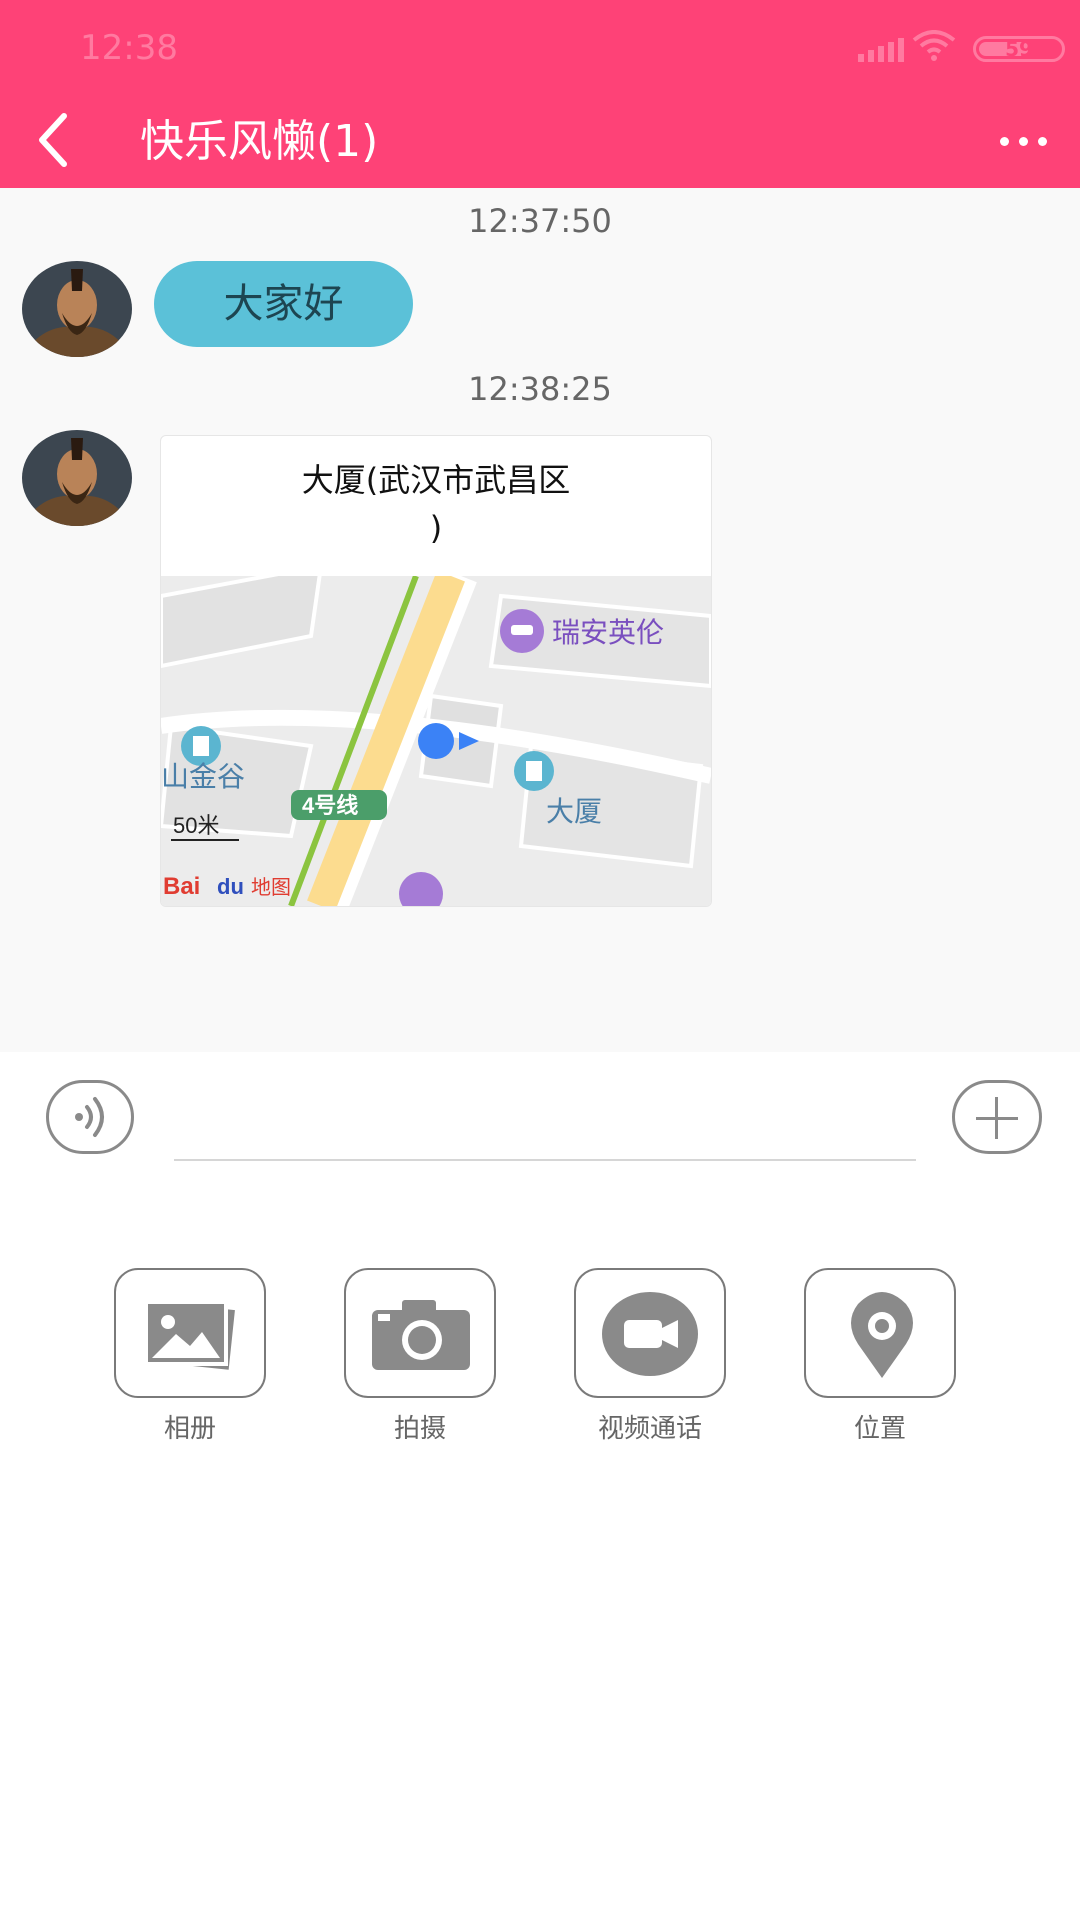 Image resolution: width=1080 pixels, height=1920 pixels. I want to click on tool-camera: 拍摄, so click(420, 1356).